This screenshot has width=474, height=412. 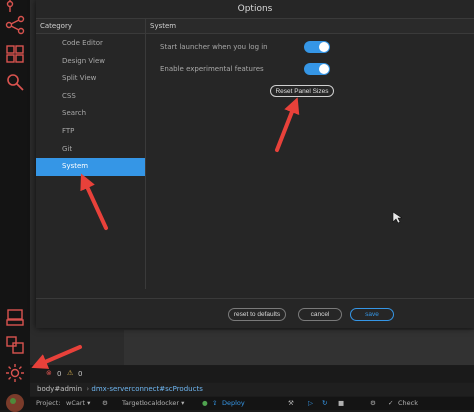 I want to click on experimental-features-toggle, so click(x=317, y=69).